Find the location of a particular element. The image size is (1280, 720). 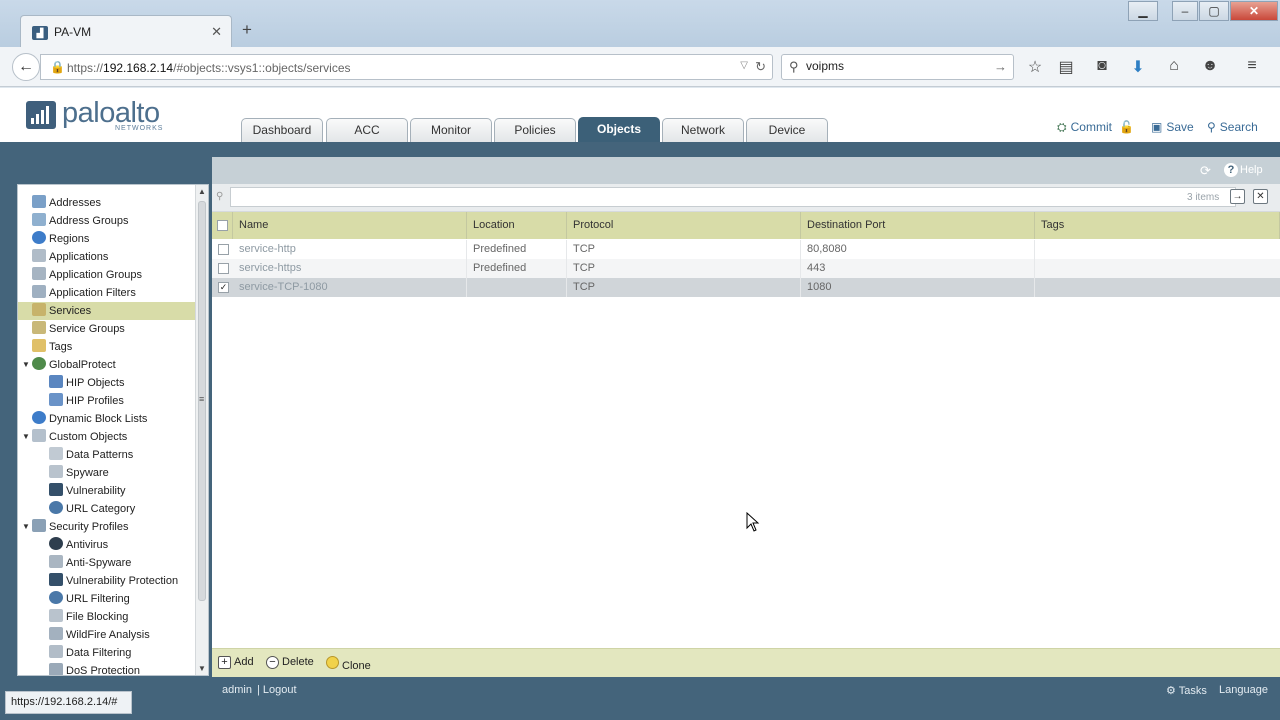

sidebar-item-wildfire-analysis: WildFire Analysis is located at coordinates (99, 635).